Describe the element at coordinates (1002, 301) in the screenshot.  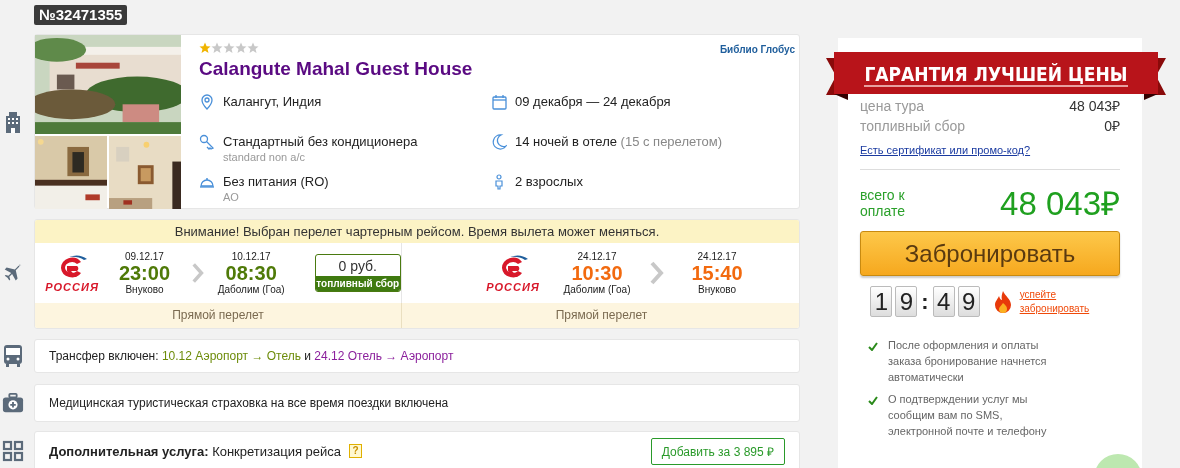
I see `flame-icon` at that location.